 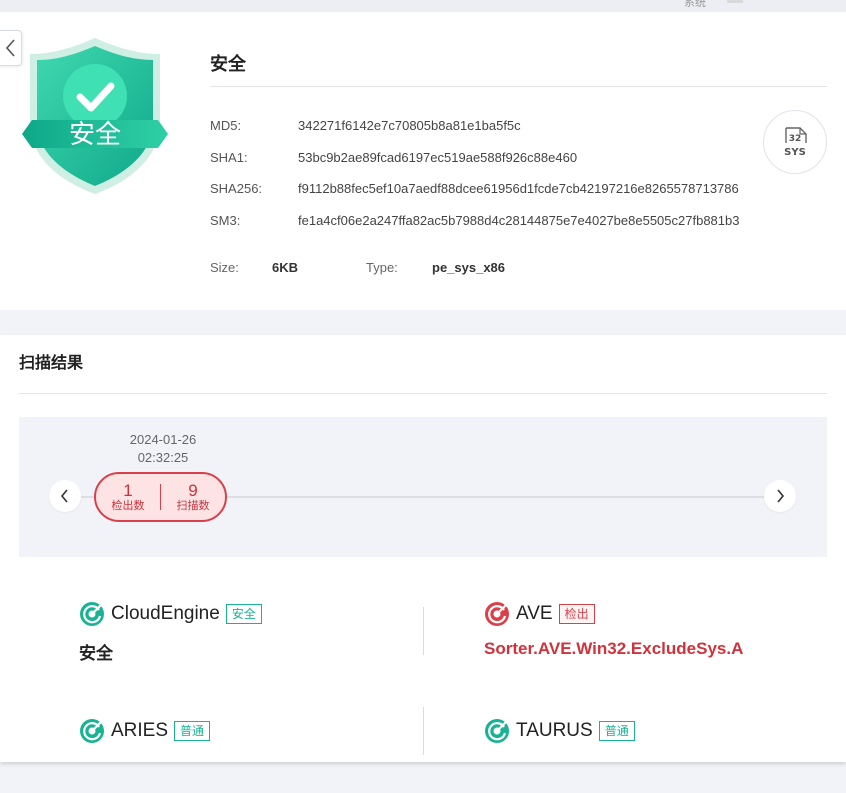 What do you see at coordinates (236, 188) in the screenshot?
I see `hash-key: SHA256:` at bounding box center [236, 188].